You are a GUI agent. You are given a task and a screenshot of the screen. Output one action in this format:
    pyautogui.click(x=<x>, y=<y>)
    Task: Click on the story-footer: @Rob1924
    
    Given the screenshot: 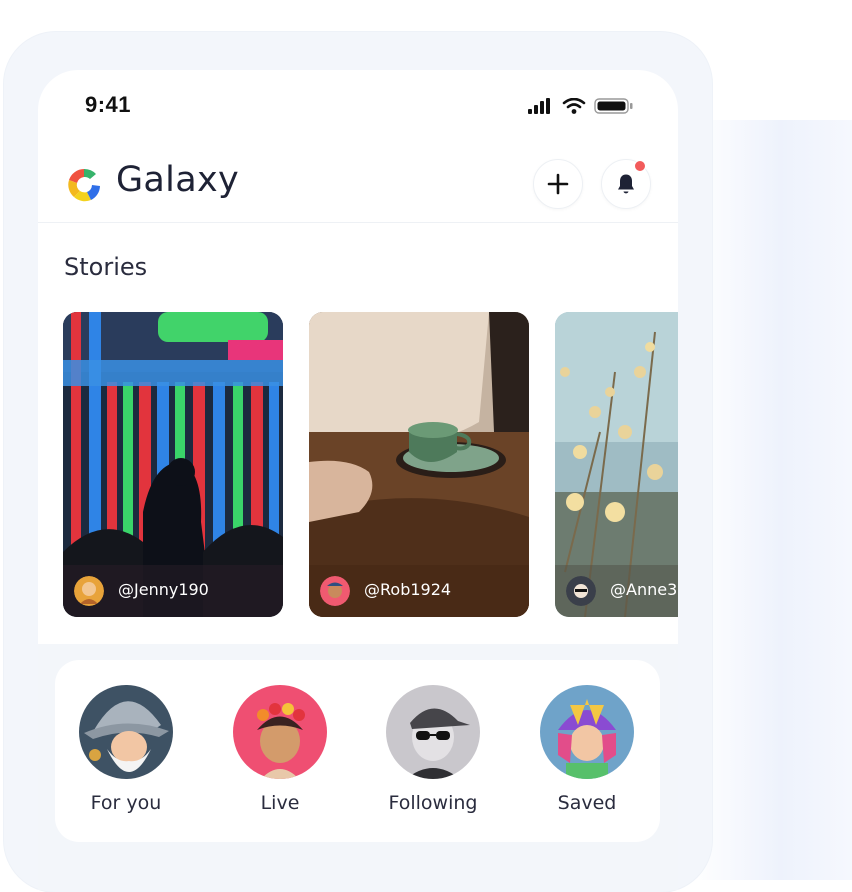 What is the action you would take?
    pyautogui.click(x=419, y=591)
    